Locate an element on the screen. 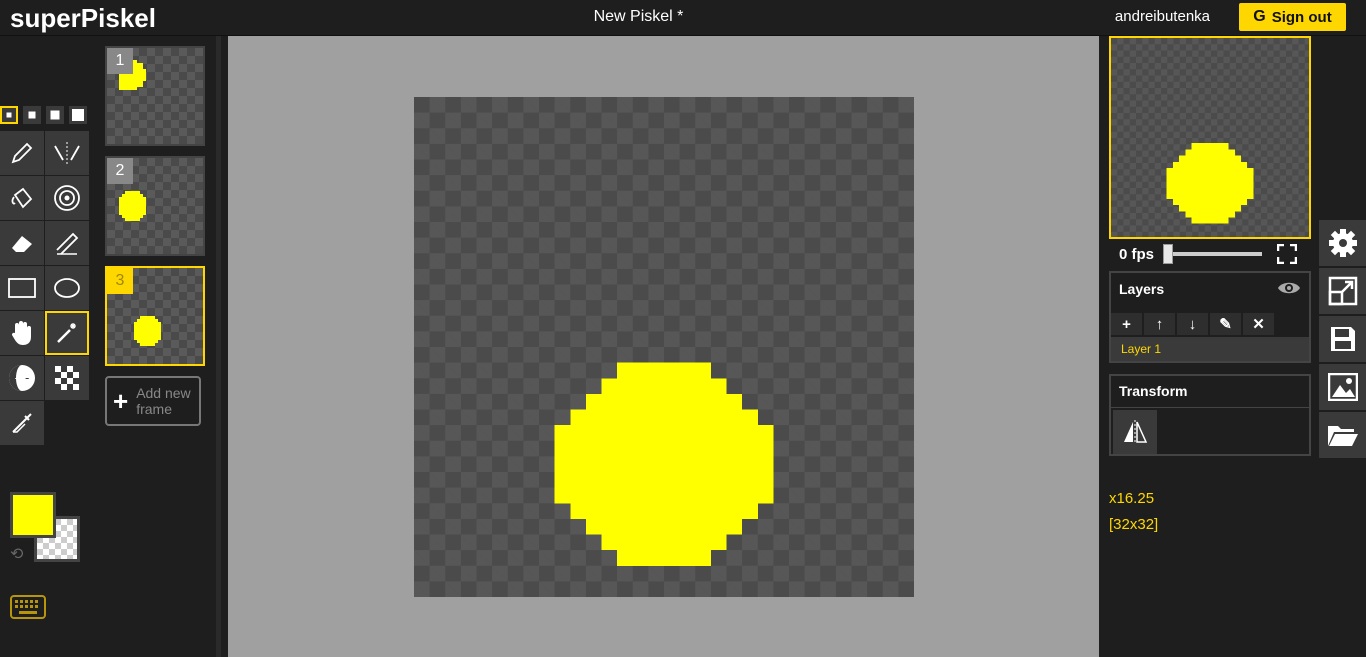 The height and width of the screenshot is (657, 1366). eraser-tool is located at coordinates (22, 243).